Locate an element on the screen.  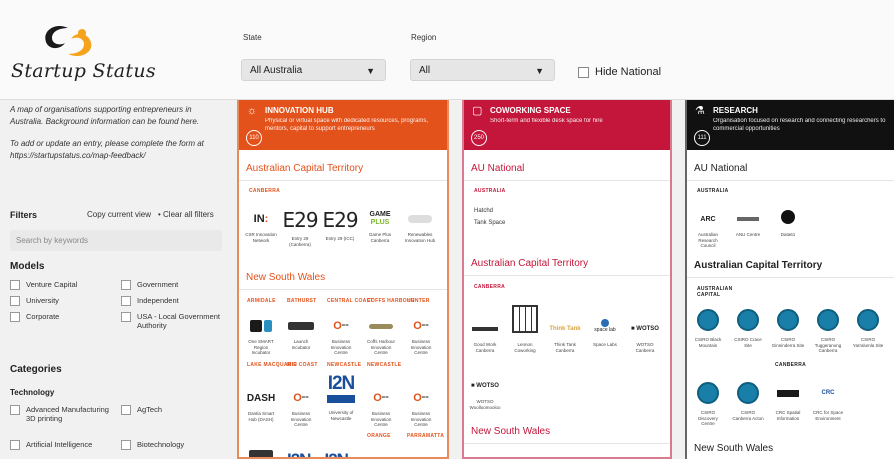
coworking-icon: ▢ is located at coordinates (477, 111).